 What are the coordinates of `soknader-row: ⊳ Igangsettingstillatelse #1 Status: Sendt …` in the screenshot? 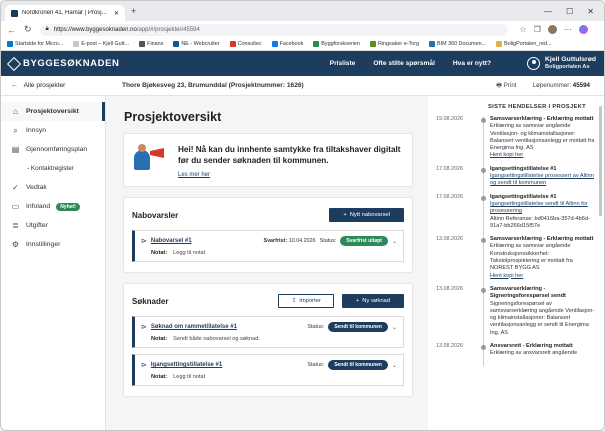 It's located at (268, 370).